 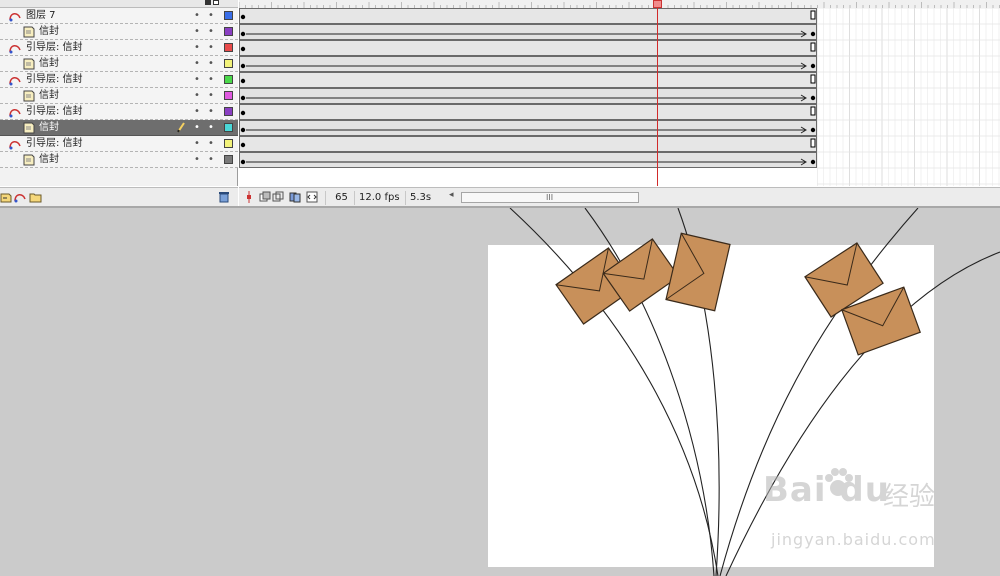 What do you see at coordinates (908, 97) in the screenshot?
I see `empty-frames-grid` at bounding box center [908, 97].